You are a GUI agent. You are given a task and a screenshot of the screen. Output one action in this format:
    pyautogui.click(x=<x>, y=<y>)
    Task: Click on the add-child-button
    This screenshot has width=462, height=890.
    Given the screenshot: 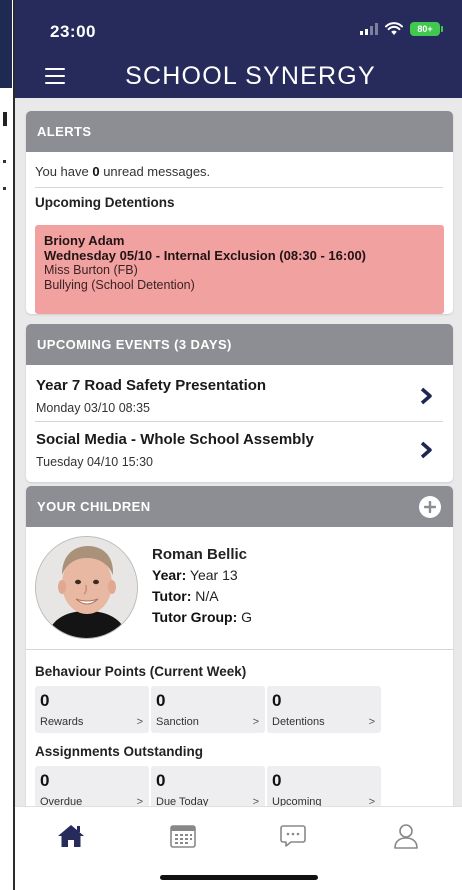 What is the action you would take?
    pyautogui.click(x=430, y=507)
    